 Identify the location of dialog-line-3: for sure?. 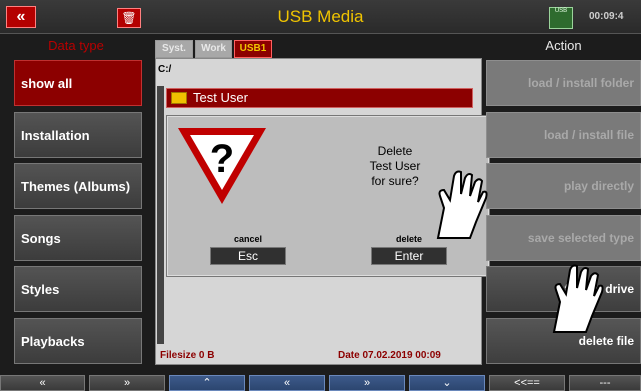
(395, 181).